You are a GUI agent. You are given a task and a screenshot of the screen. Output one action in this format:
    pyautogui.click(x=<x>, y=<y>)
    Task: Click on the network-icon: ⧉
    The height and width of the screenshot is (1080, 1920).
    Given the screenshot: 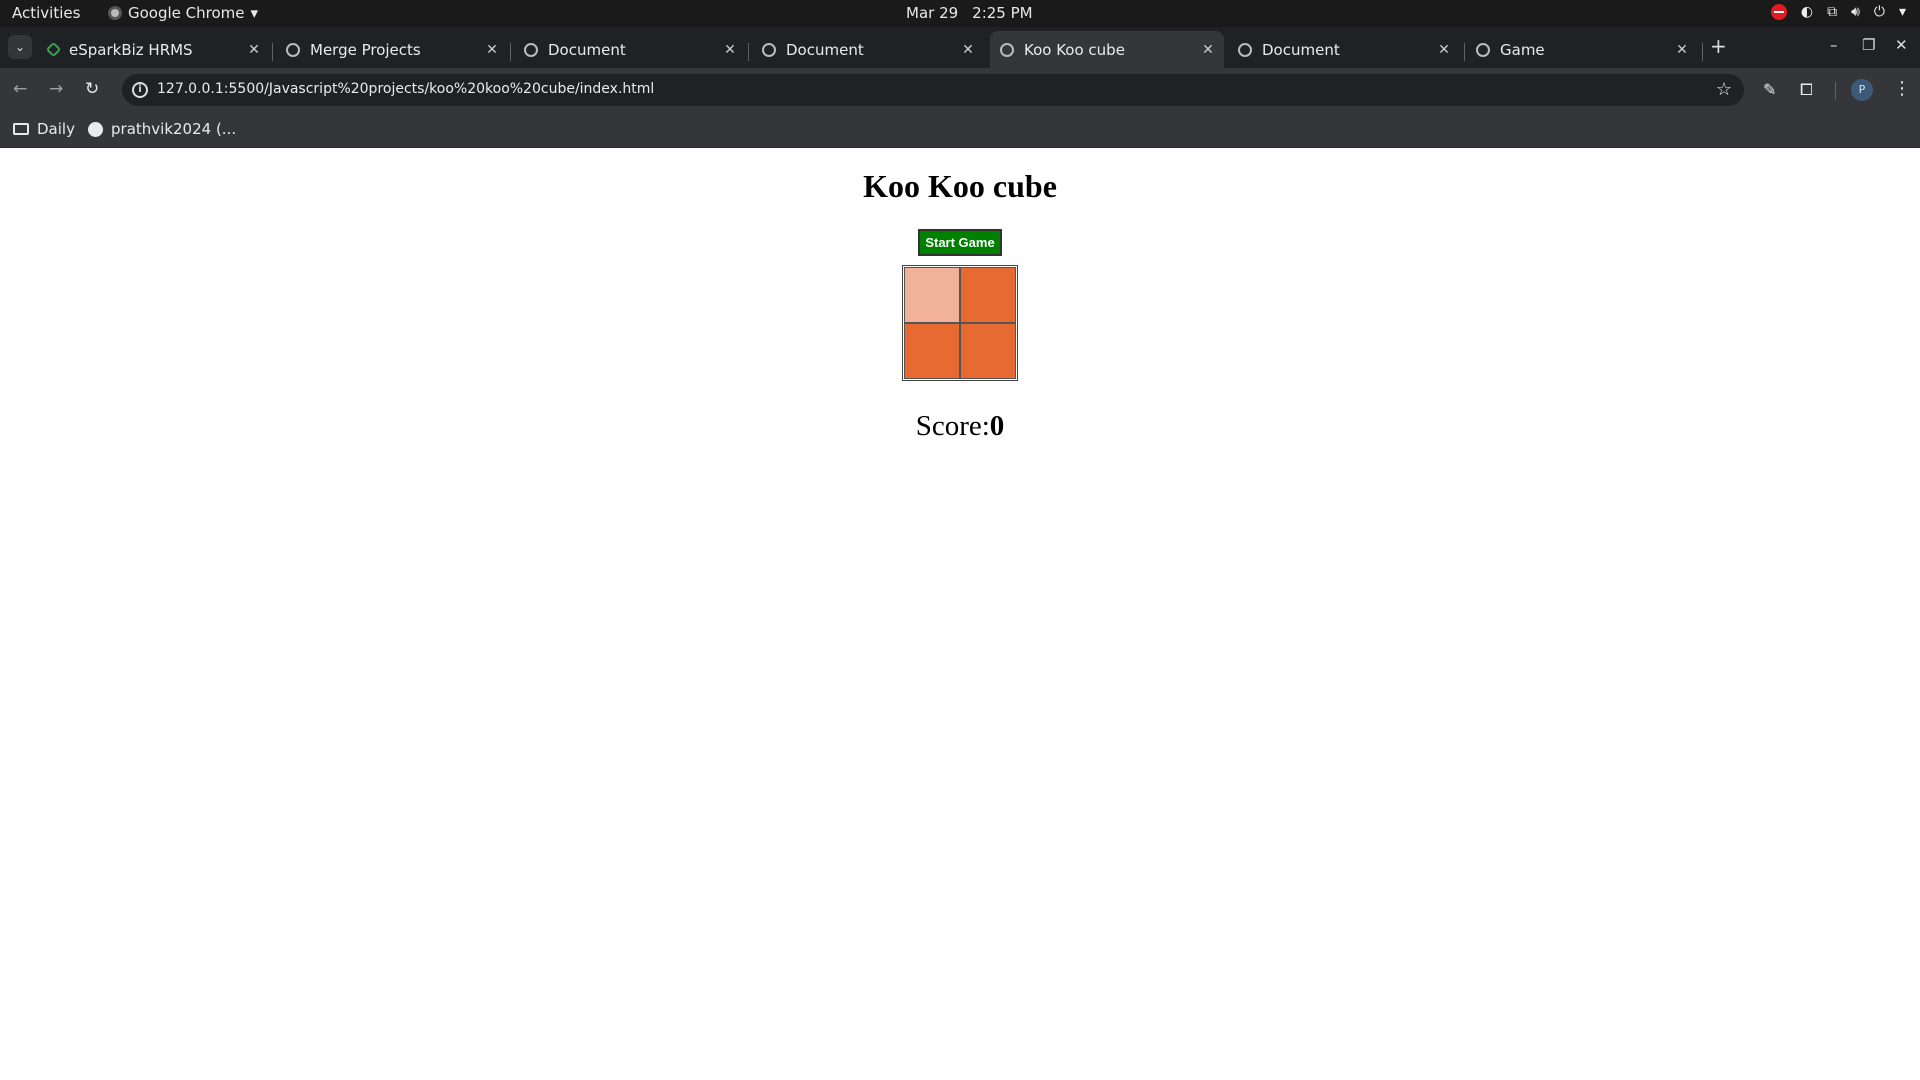 What is the action you would take?
    pyautogui.click(x=1832, y=12)
    